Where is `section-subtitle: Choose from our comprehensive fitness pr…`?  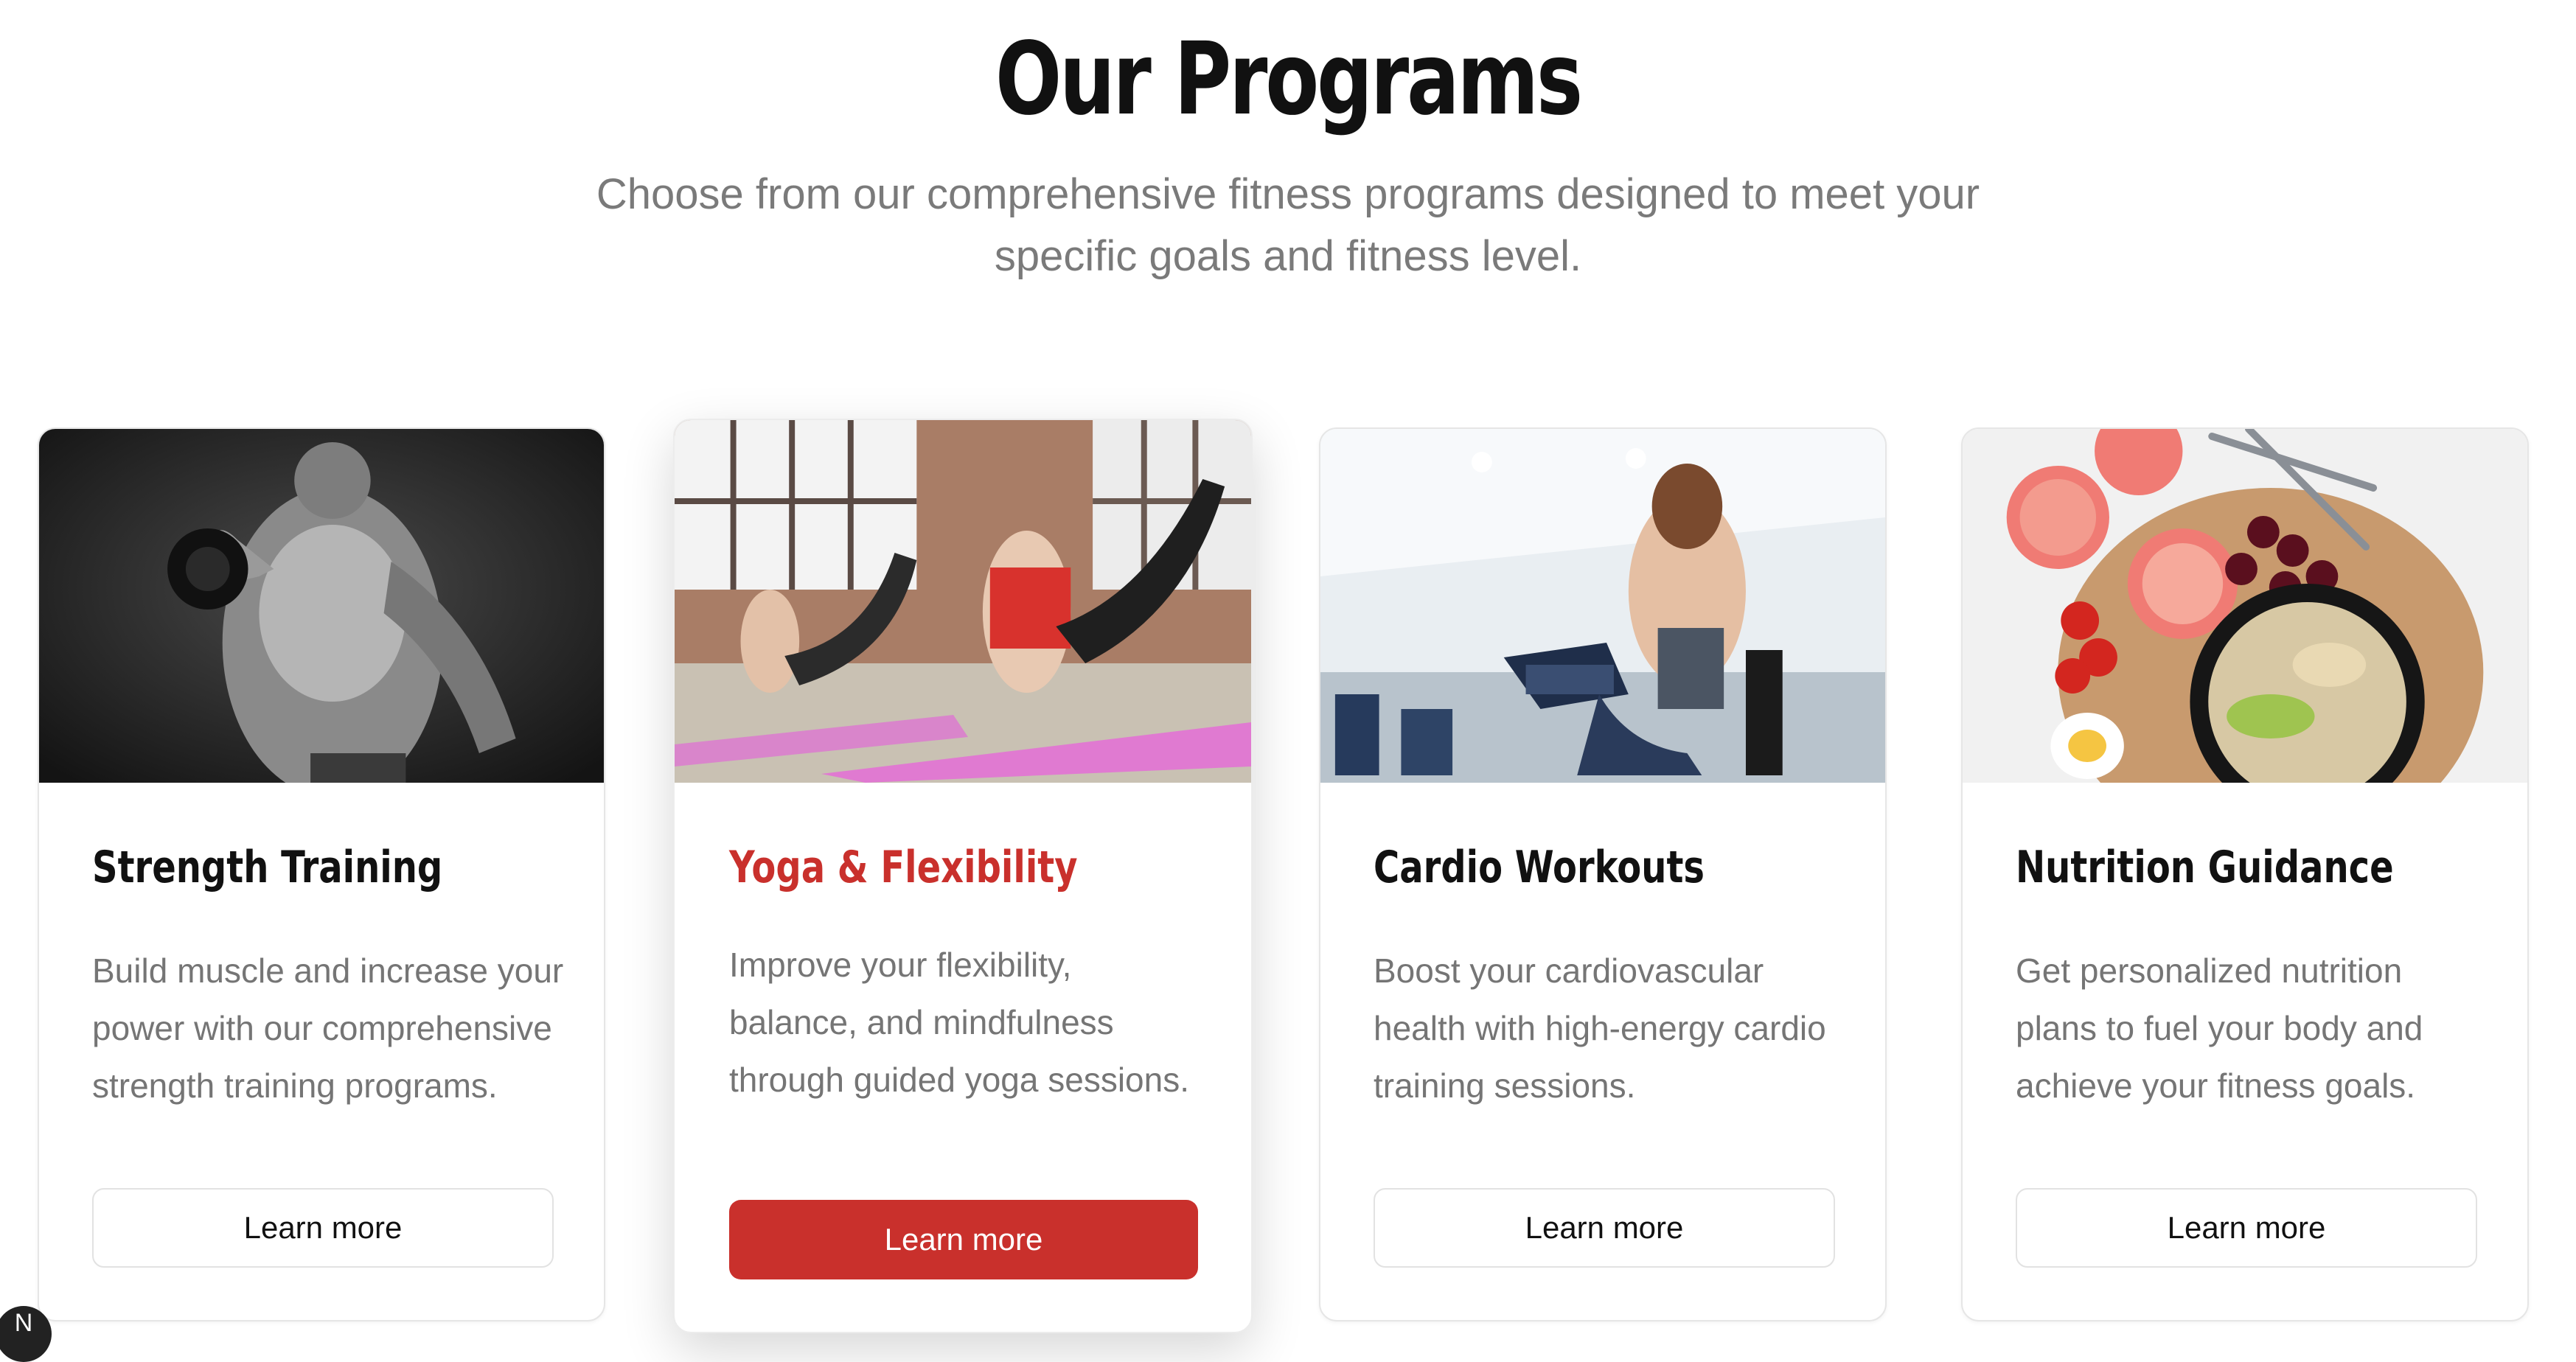 section-subtitle: Choose from our comprehensive fitness pr… is located at coordinates (1288, 225).